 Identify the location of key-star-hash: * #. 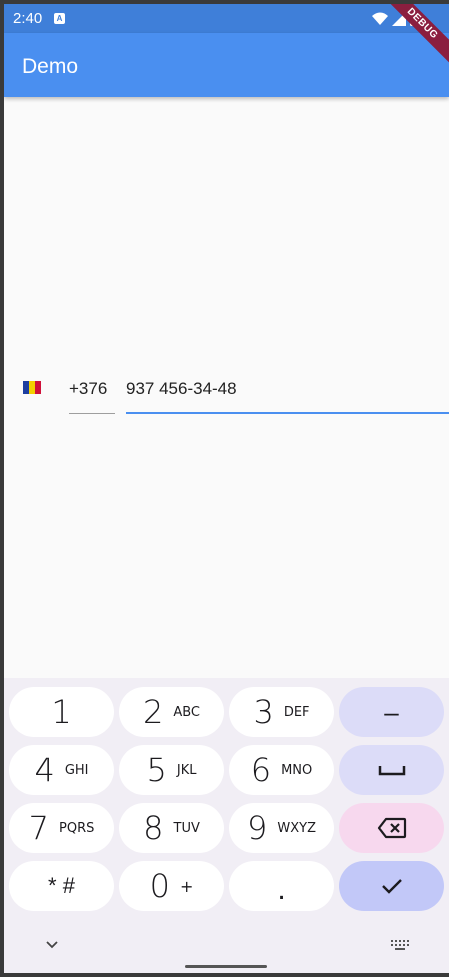
(61, 886).